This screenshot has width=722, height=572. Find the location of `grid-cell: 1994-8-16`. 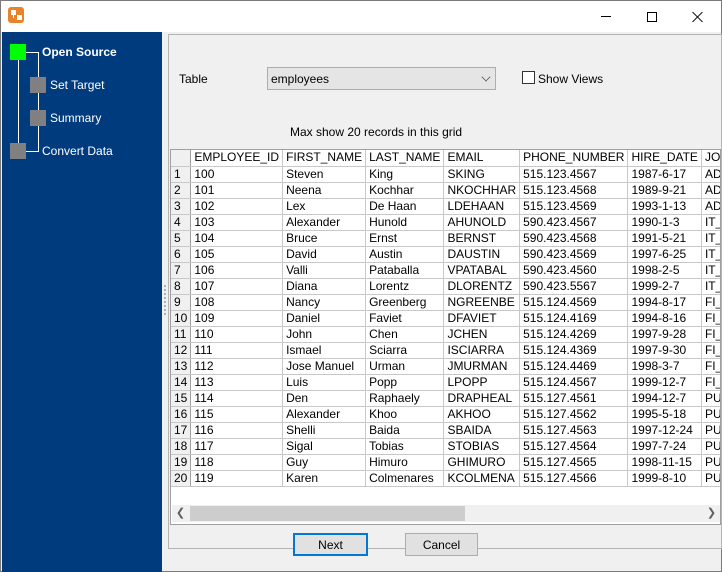

grid-cell: 1994-8-16 is located at coordinates (664, 318).